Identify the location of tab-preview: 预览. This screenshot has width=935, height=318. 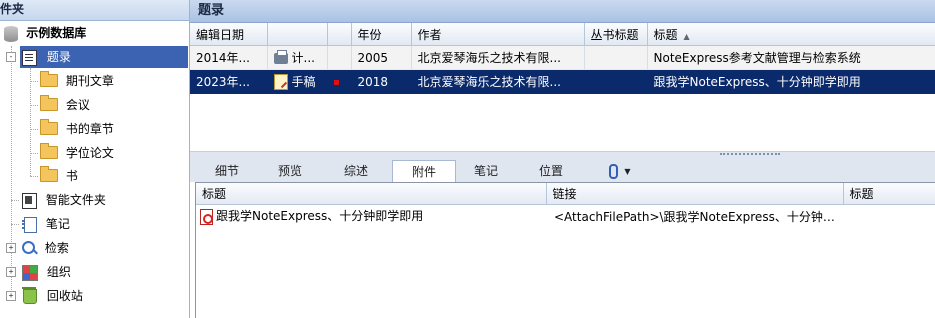
(290, 171).